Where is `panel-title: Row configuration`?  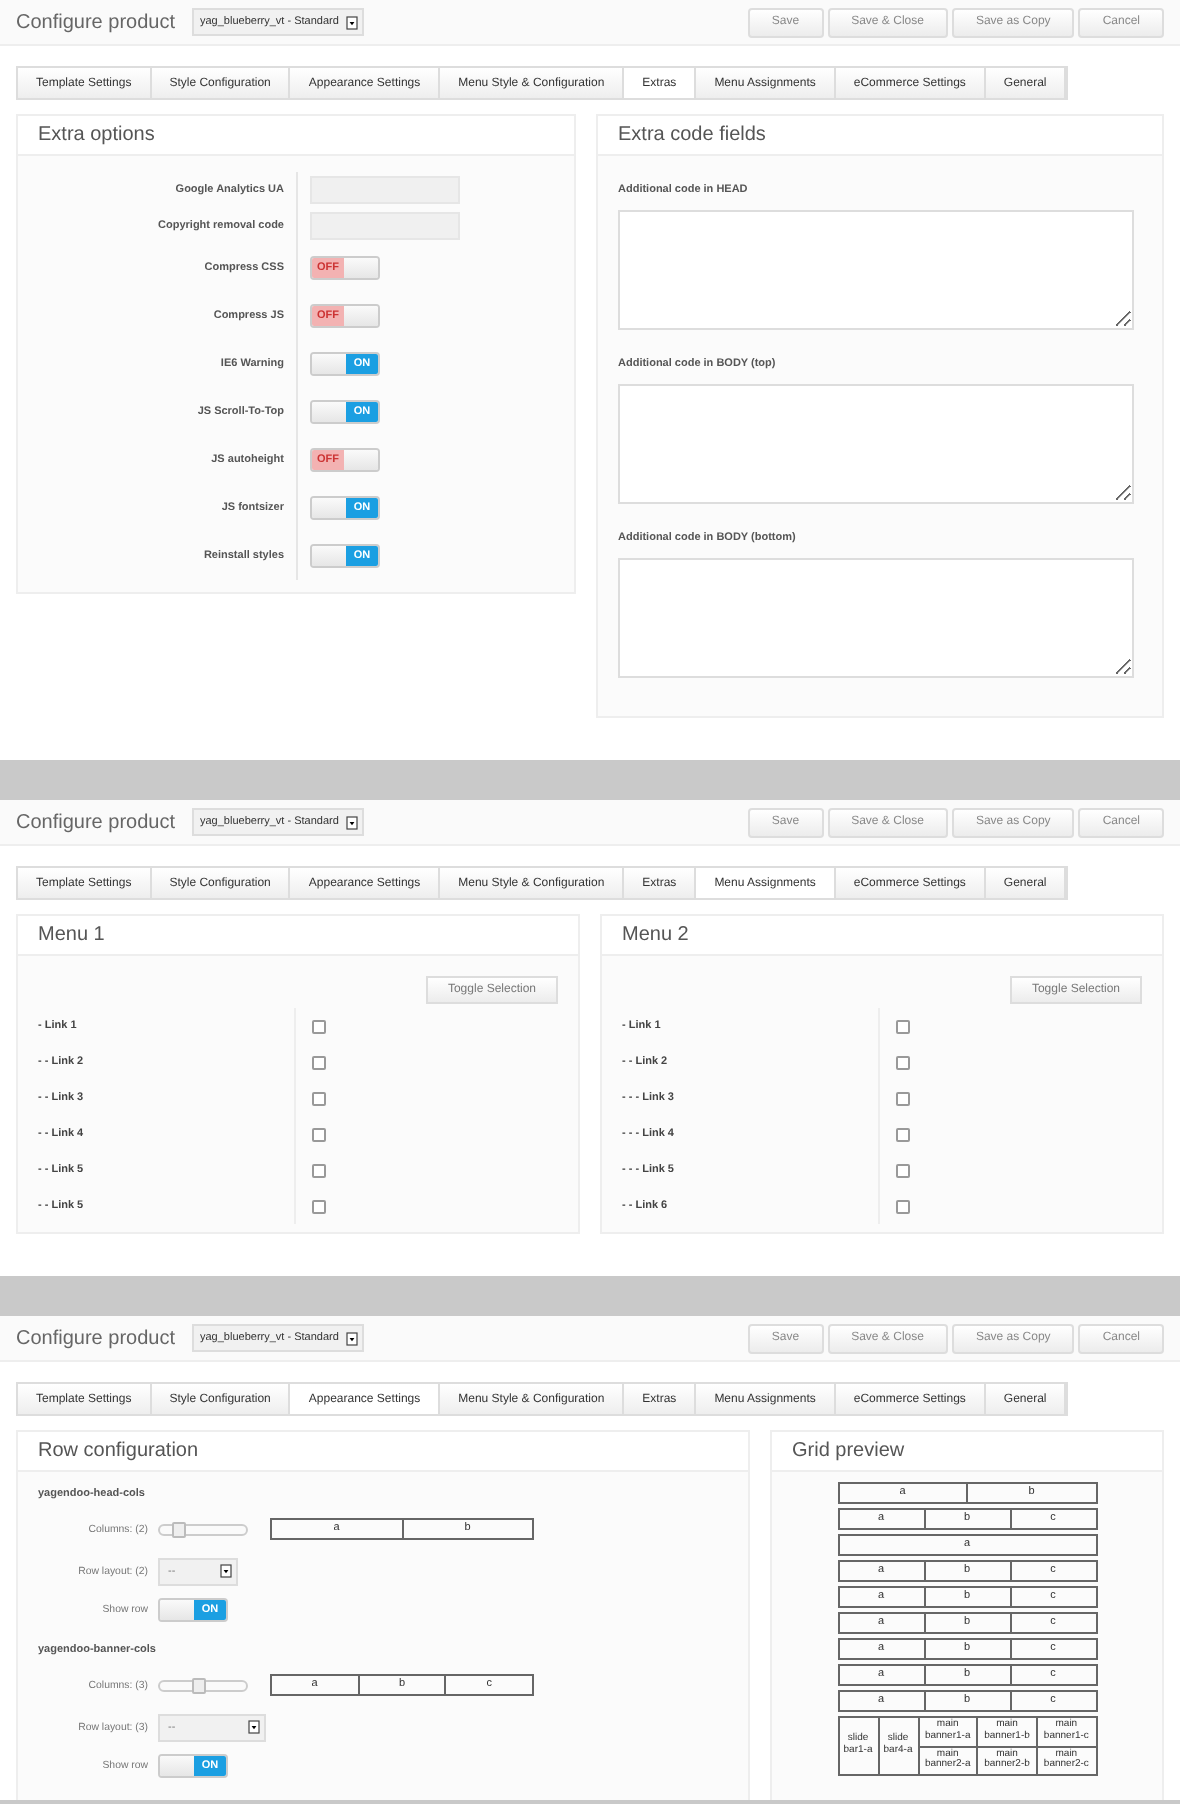
panel-title: Row configuration is located at coordinates (383, 1452).